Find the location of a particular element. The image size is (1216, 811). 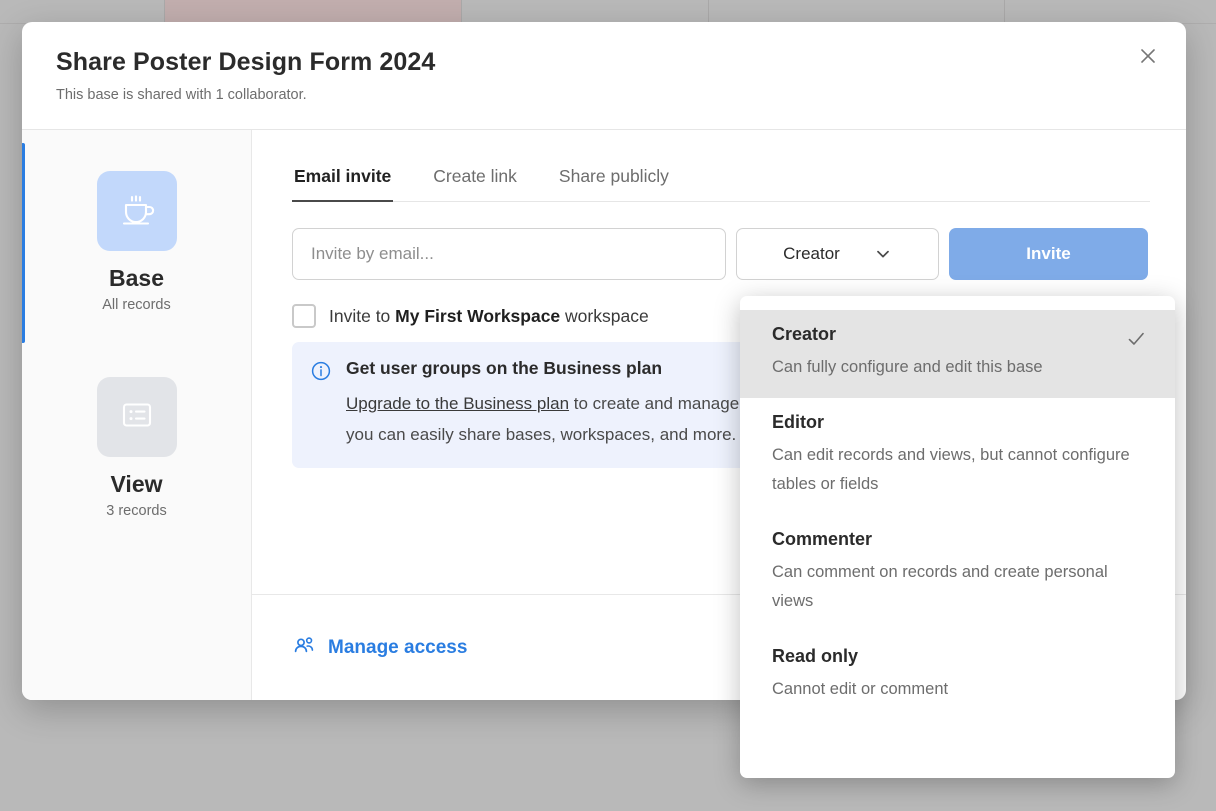

base-tile is located at coordinates (136, 211).